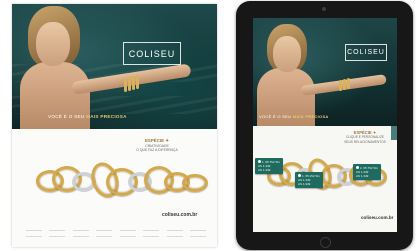 The width and height of the screenshot is (417, 251). I want to click on ad-photo: COLISEU VOCÊ É O SEU MAIS PRECIOSA, so click(325, 72).